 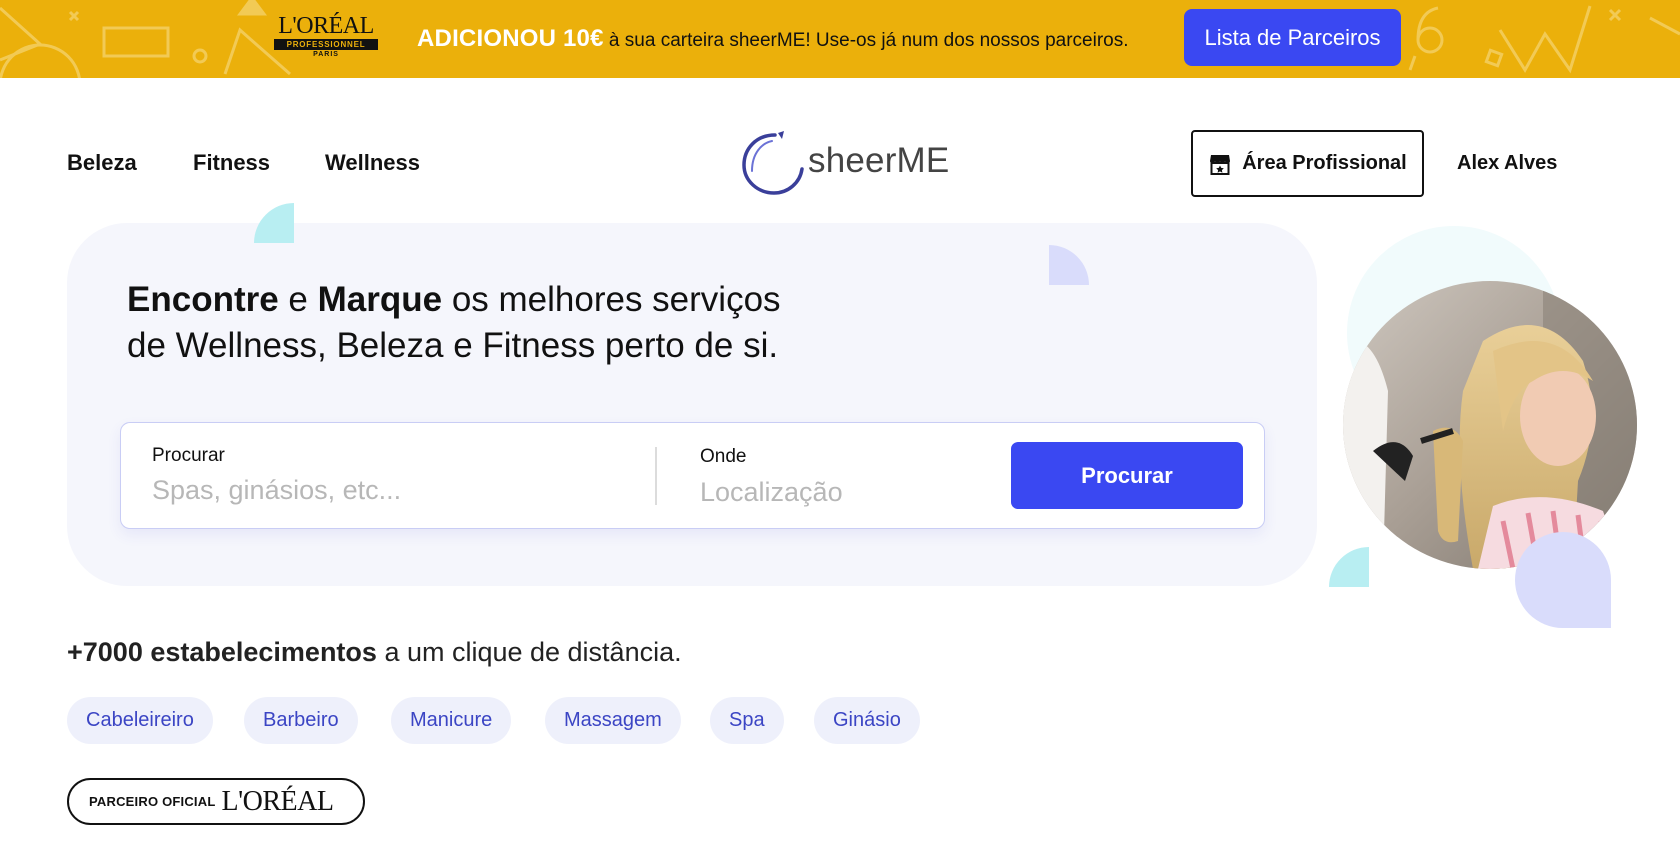 I want to click on salon-photo-illustration, so click(x=1490, y=425).